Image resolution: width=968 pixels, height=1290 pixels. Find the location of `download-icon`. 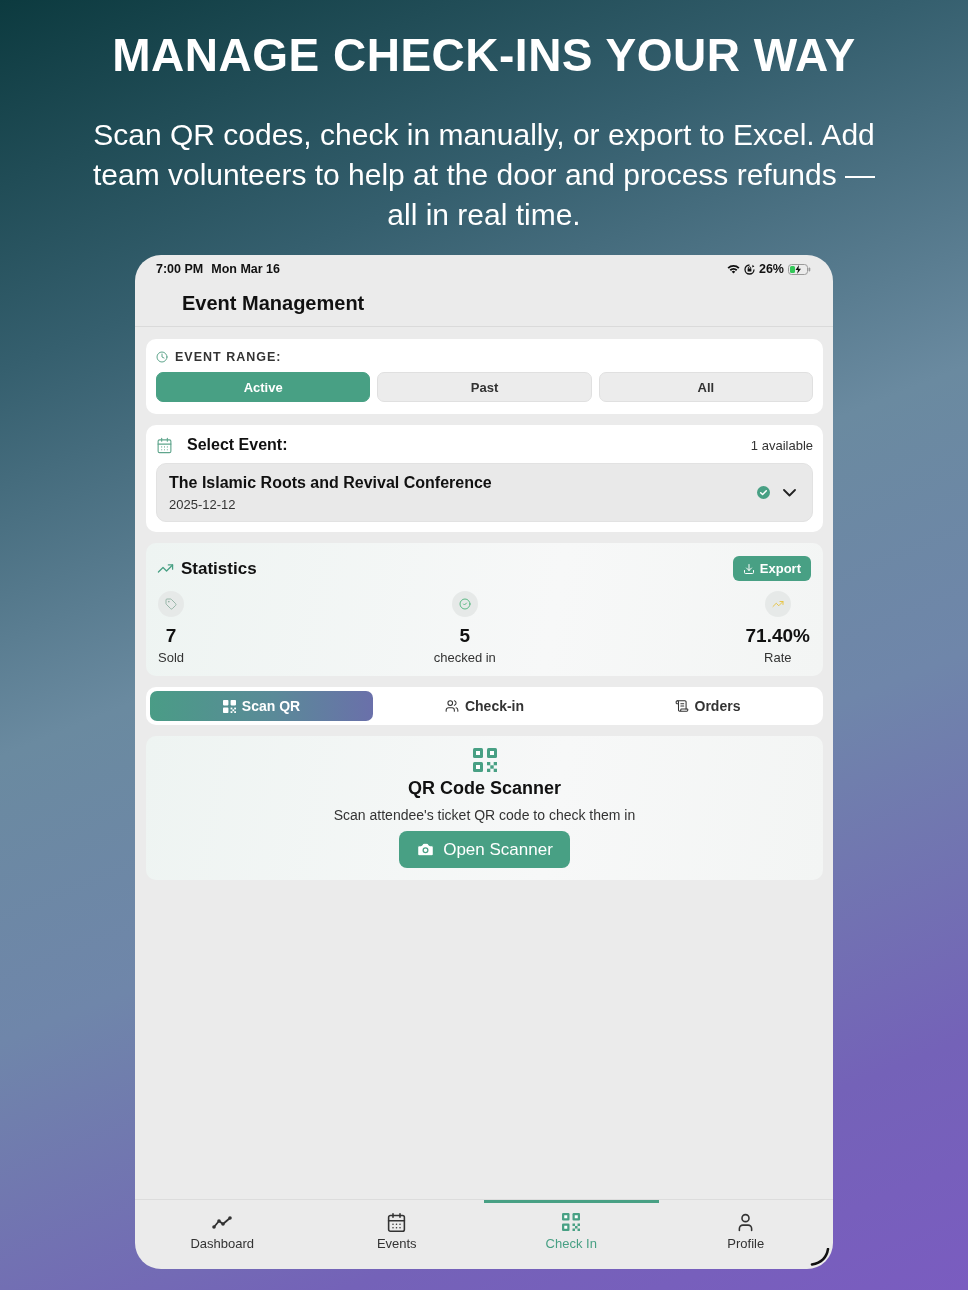

download-icon is located at coordinates (748, 568).